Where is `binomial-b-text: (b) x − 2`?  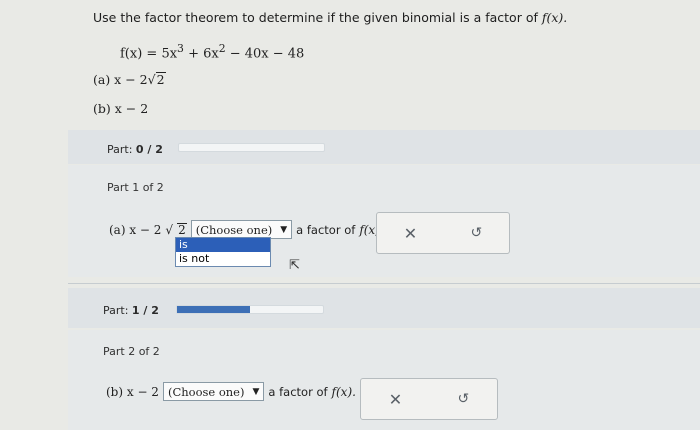 binomial-b-text: (b) x − 2 is located at coordinates (121, 108).